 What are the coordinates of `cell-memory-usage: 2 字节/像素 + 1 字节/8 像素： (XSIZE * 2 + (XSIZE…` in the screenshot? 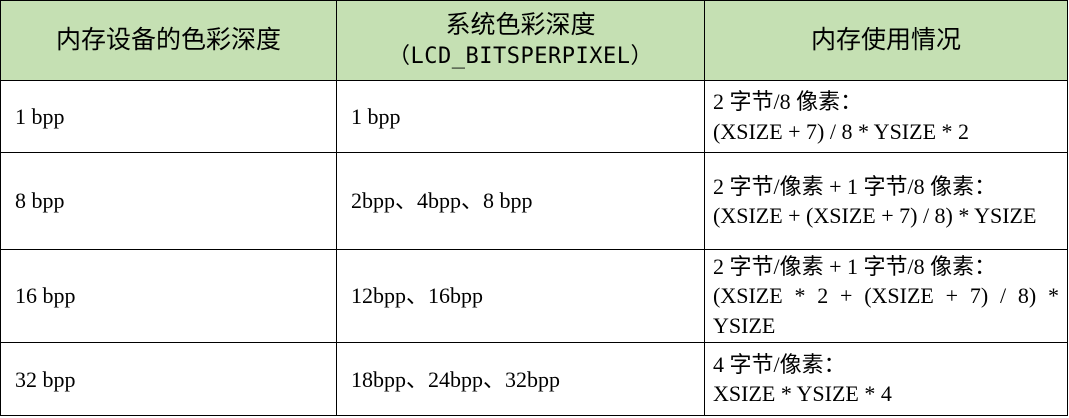 It's located at (886, 296).